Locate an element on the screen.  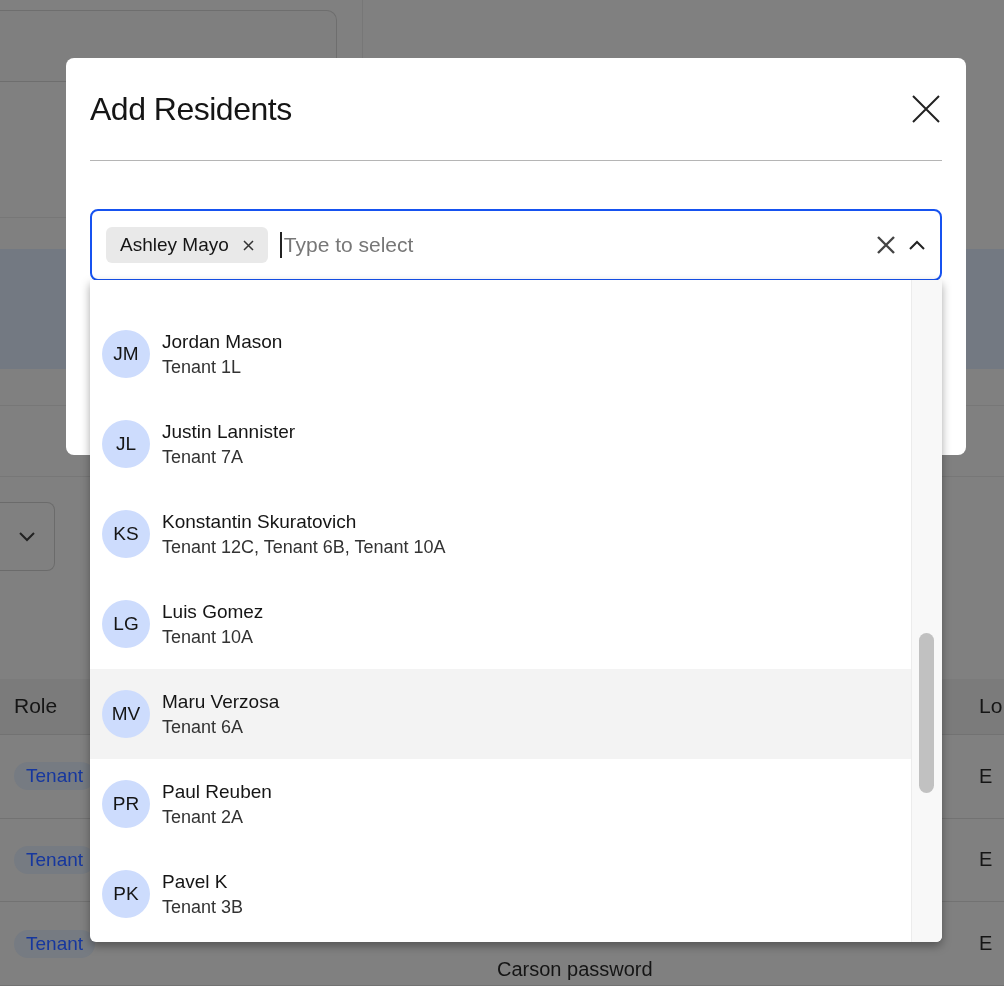
selected-chip: Ashley Mayo is located at coordinates (187, 245).